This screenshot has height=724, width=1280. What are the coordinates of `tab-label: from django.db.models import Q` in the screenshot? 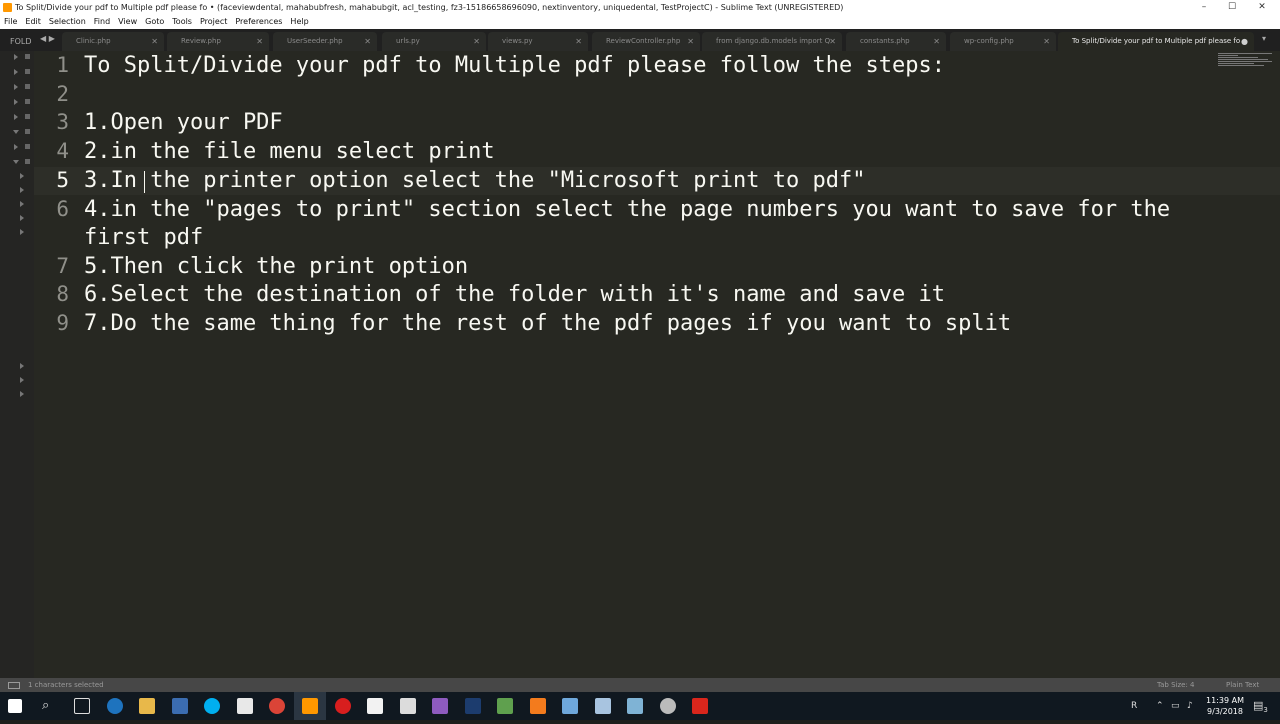 It's located at (773, 41).